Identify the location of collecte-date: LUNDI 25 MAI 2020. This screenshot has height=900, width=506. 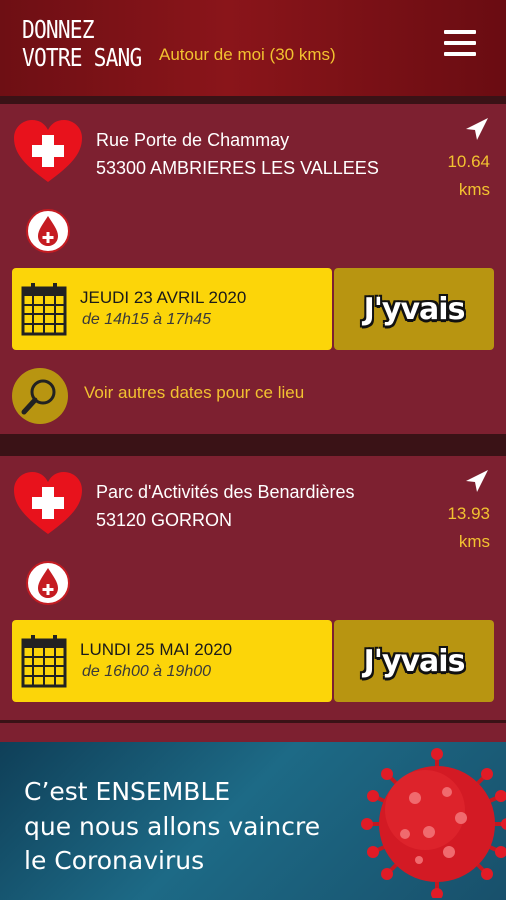
(156, 649).